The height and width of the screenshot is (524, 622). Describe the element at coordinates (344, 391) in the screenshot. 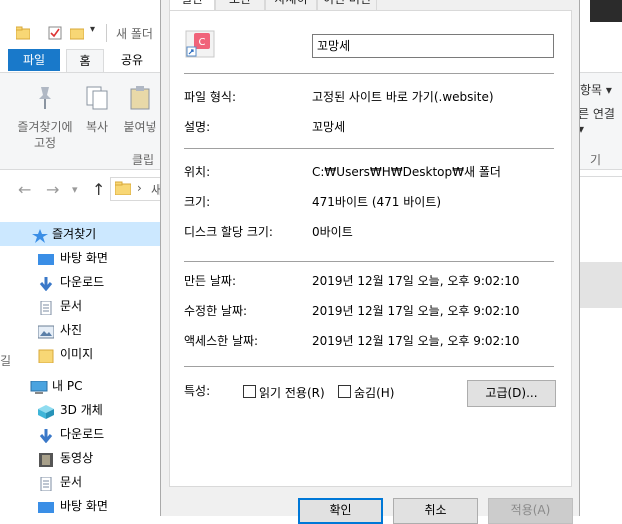

I see `hidden-checkbox` at that location.